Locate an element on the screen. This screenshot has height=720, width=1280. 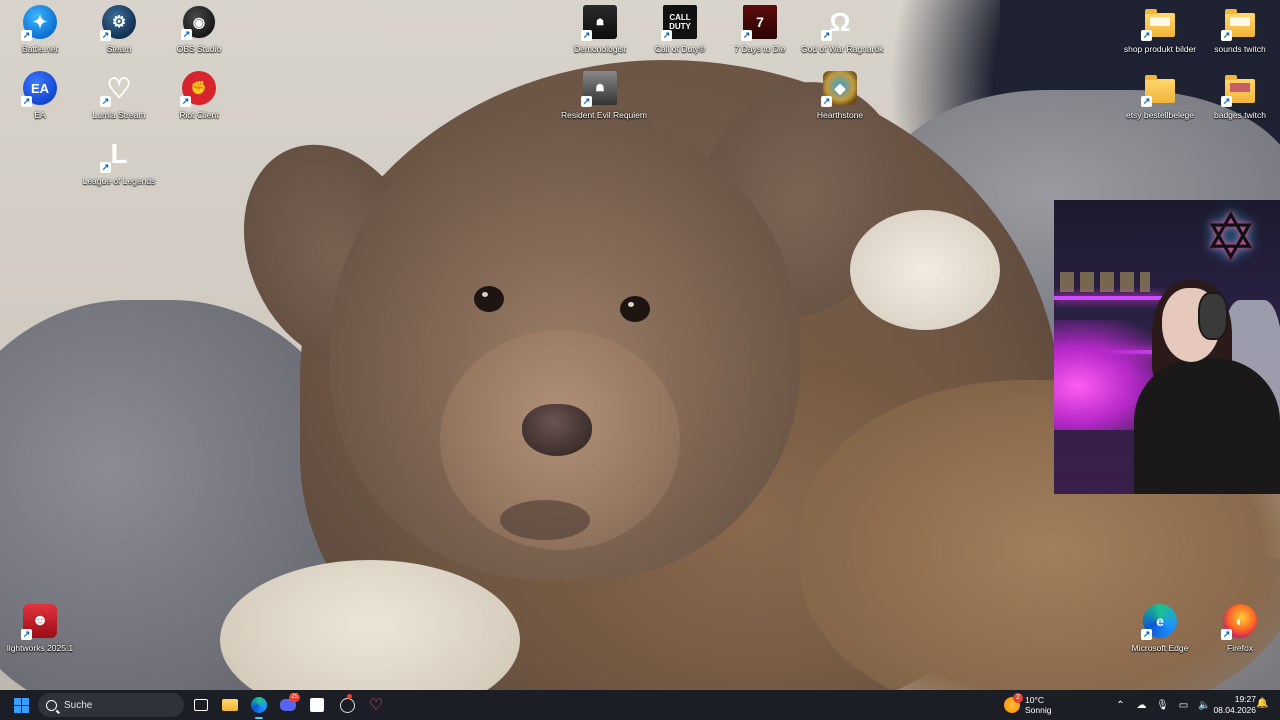
taskbar-file-explorer is located at coordinates (230, 705).